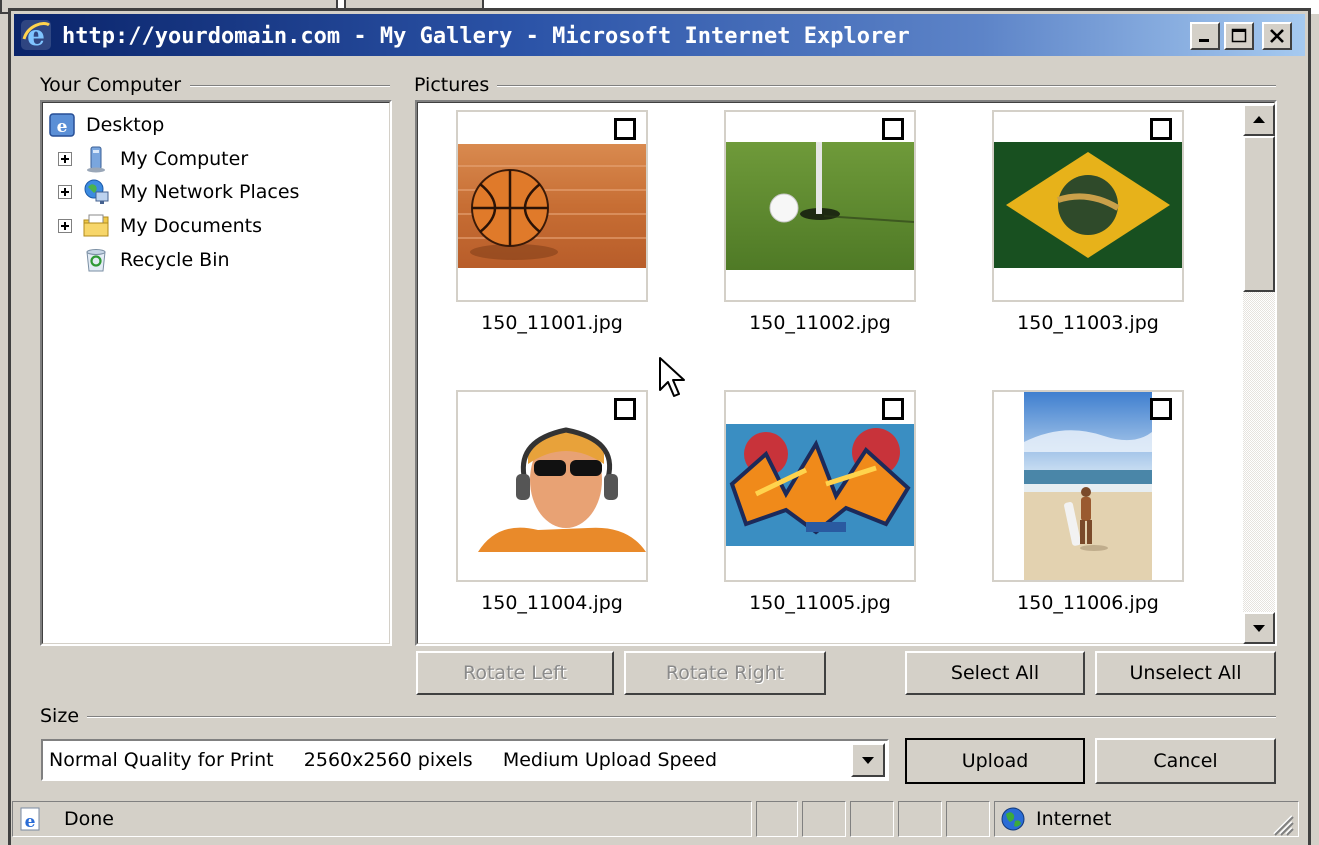 This screenshot has width=1319, height=845. Describe the element at coordinates (1259, 214) in the screenshot. I see `scroll-thumb` at that location.